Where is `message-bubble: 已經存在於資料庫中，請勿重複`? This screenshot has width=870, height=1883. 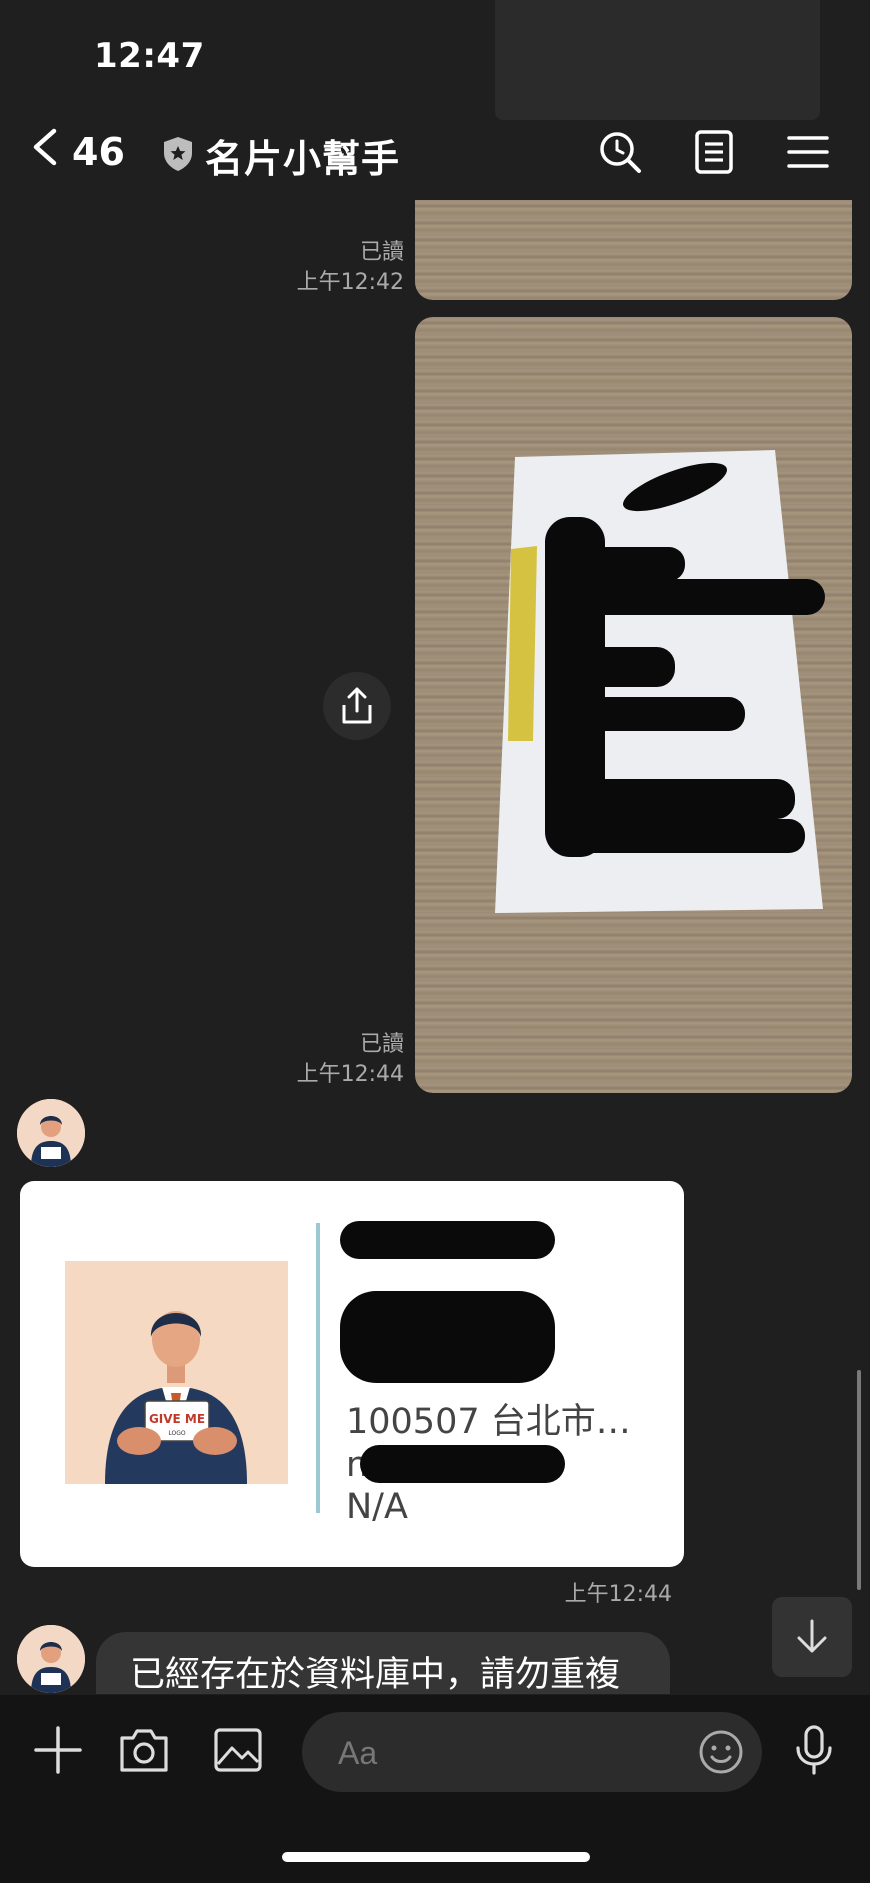
message-bubble: 已經存在於資料庫中，請勿重複 is located at coordinates (383, 1663).